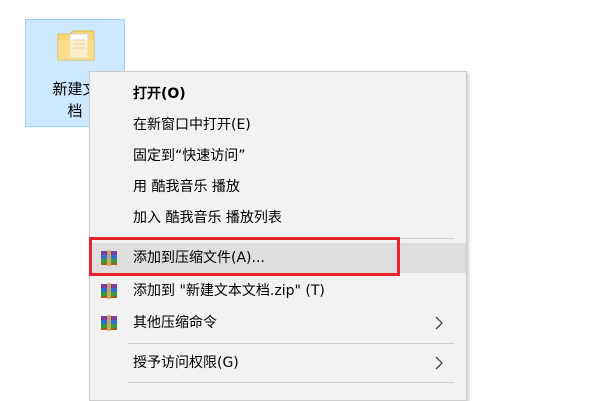  I want to click on menu-item-label: 授予访问权限(G), so click(186, 363).